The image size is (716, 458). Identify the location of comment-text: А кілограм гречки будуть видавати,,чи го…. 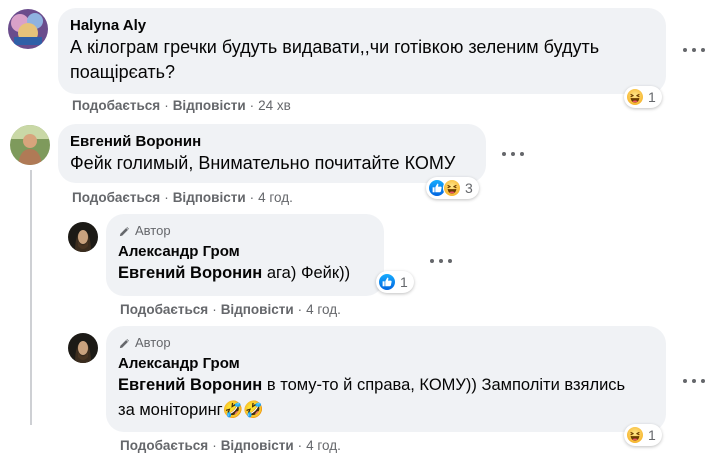
(335, 59).